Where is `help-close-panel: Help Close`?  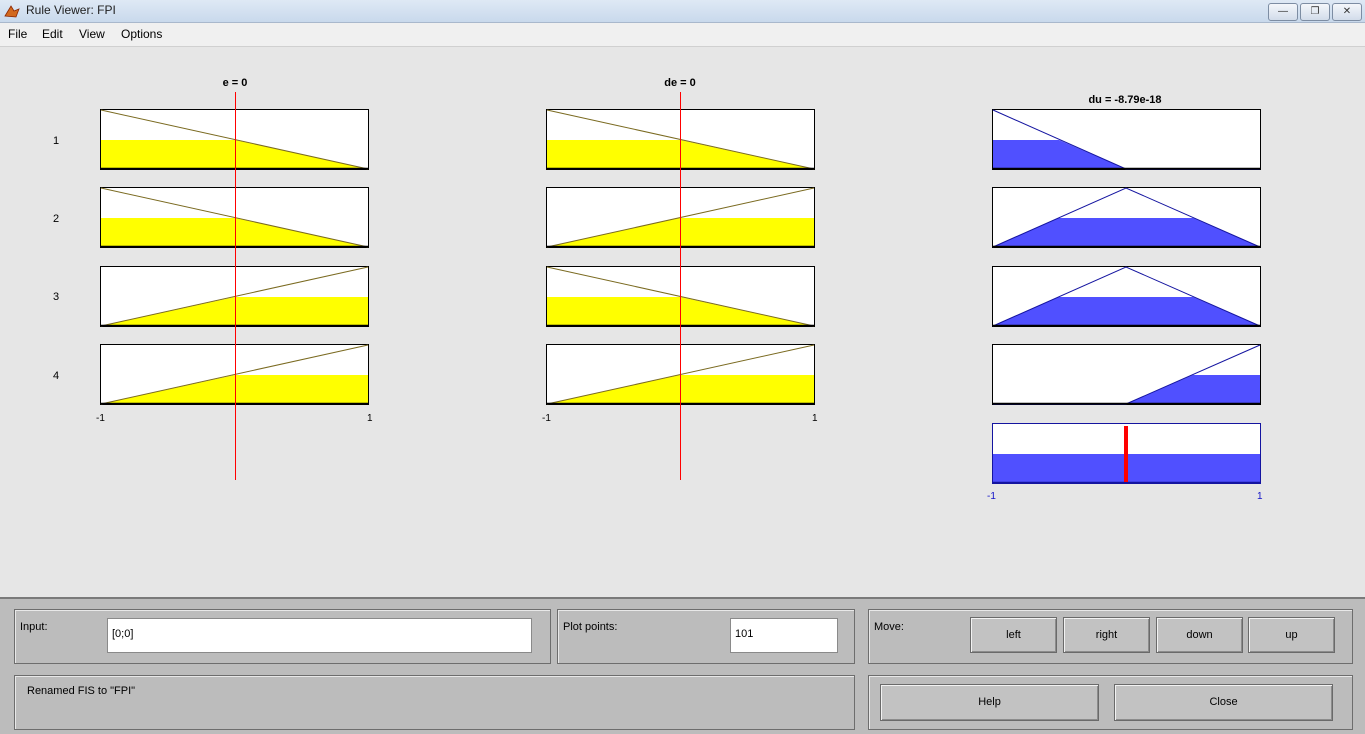
help-close-panel: Help Close is located at coordinates (1110, 702).